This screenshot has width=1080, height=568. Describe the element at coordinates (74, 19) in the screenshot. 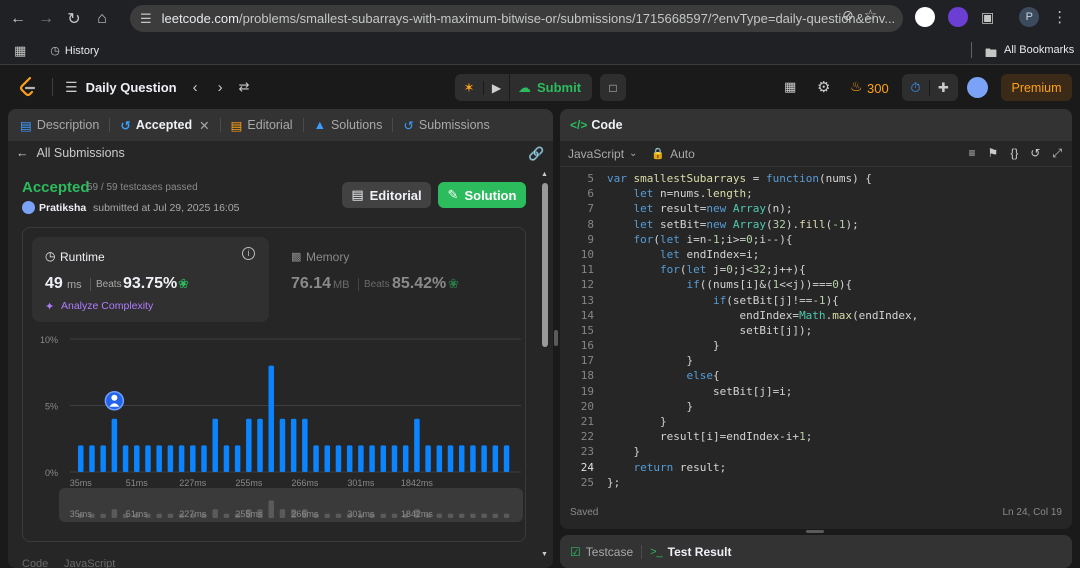

I see `reload-icon: ↻` at that location.